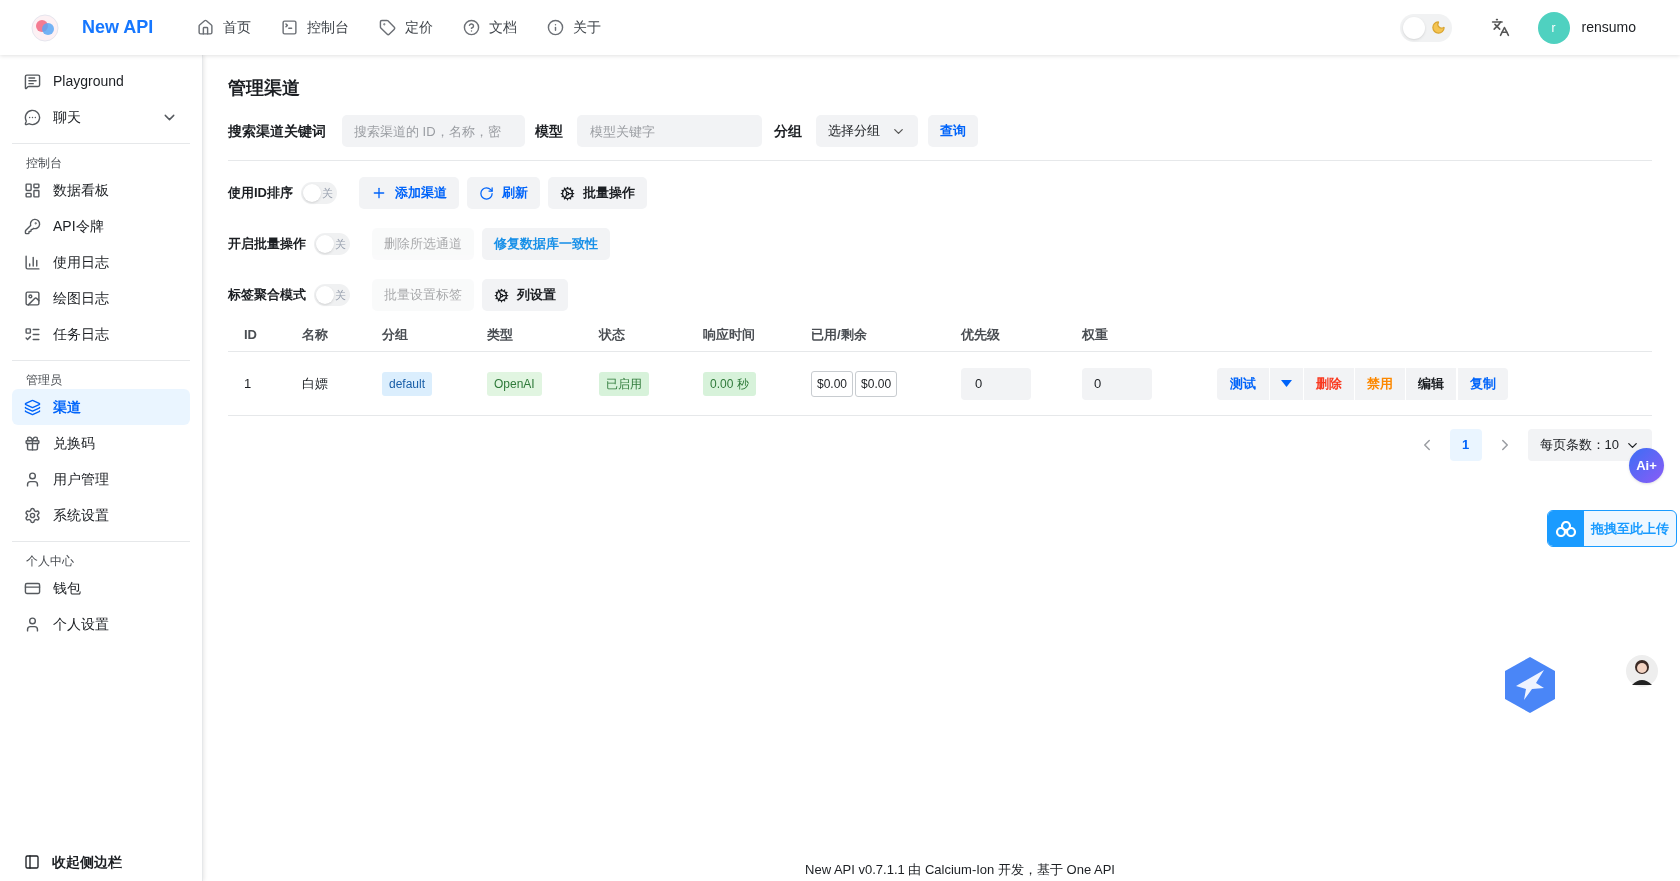 This screenshot has width=1680, height=881. I want to click on sidebar-label: 使用日志, so click(81, 262).